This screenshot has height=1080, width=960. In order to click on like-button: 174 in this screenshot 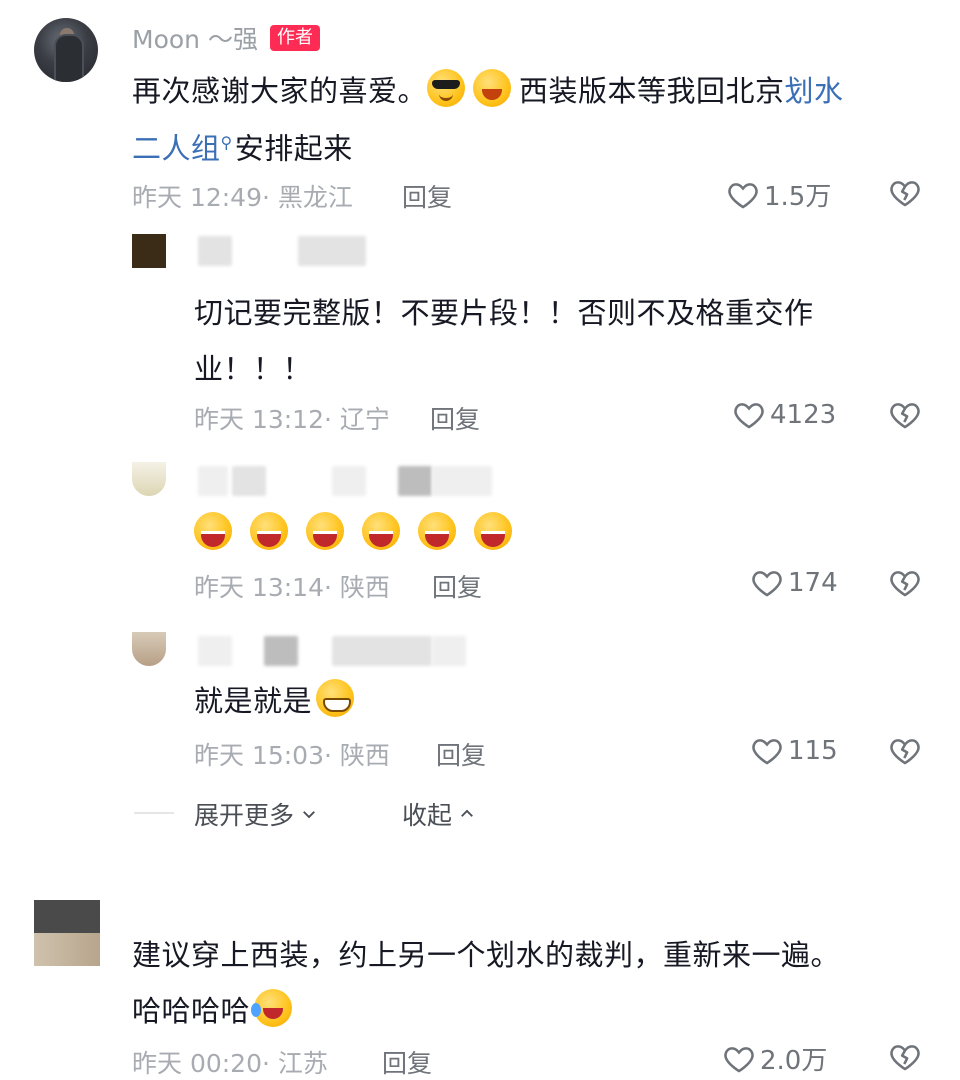, I will do `click(794, 583)`.